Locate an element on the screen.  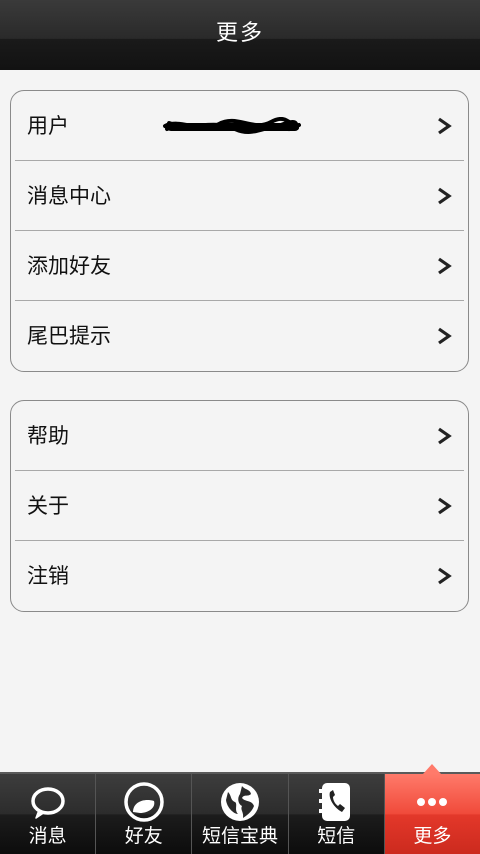
globe-icon is located at coordinates (240, 802).